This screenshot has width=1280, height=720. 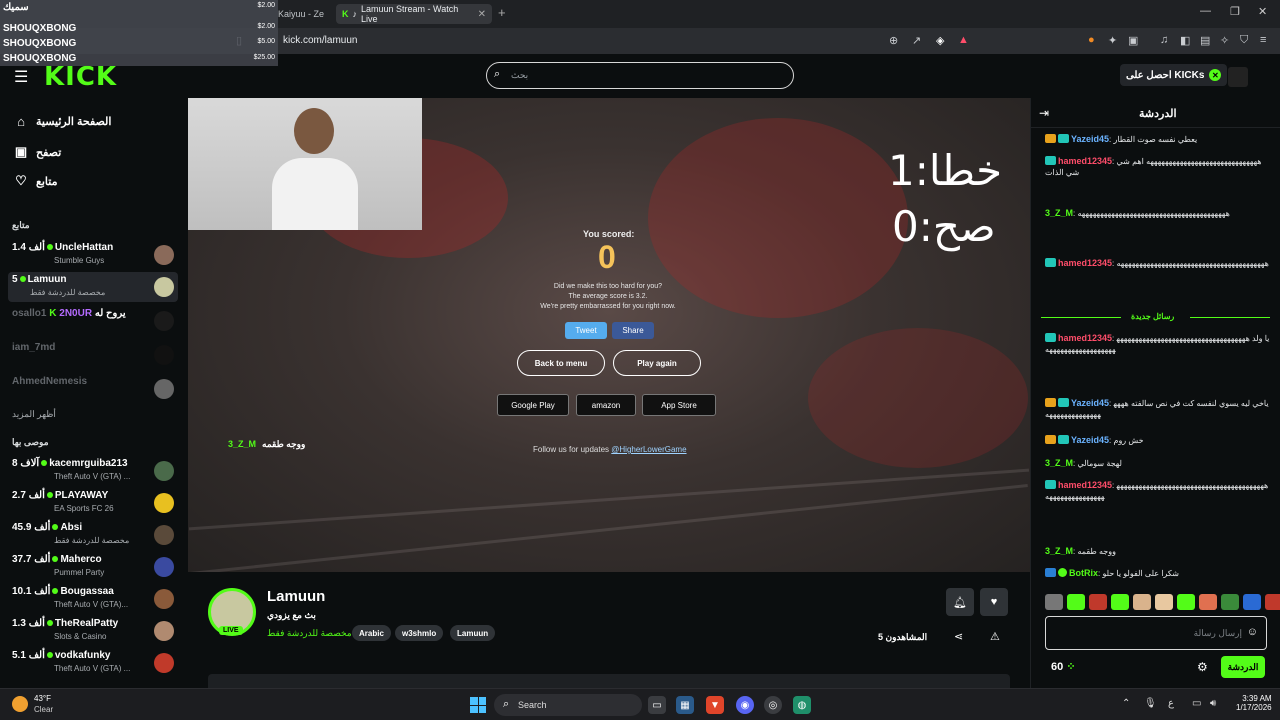 What do you see at coordinates (371, 633) in the screenshot?
I see `tag-chip: Arabic` at bounding box center [371, 633].